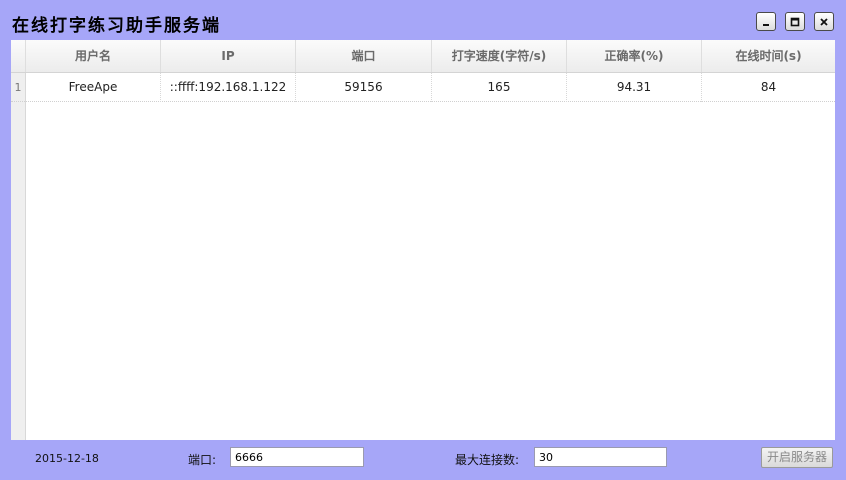 This screenshot has width=846, height=480. What do you see at coordinates (92, 56) in the screenshot?
I see `column-header-username: 用户名` at bounding box center [92, 56].